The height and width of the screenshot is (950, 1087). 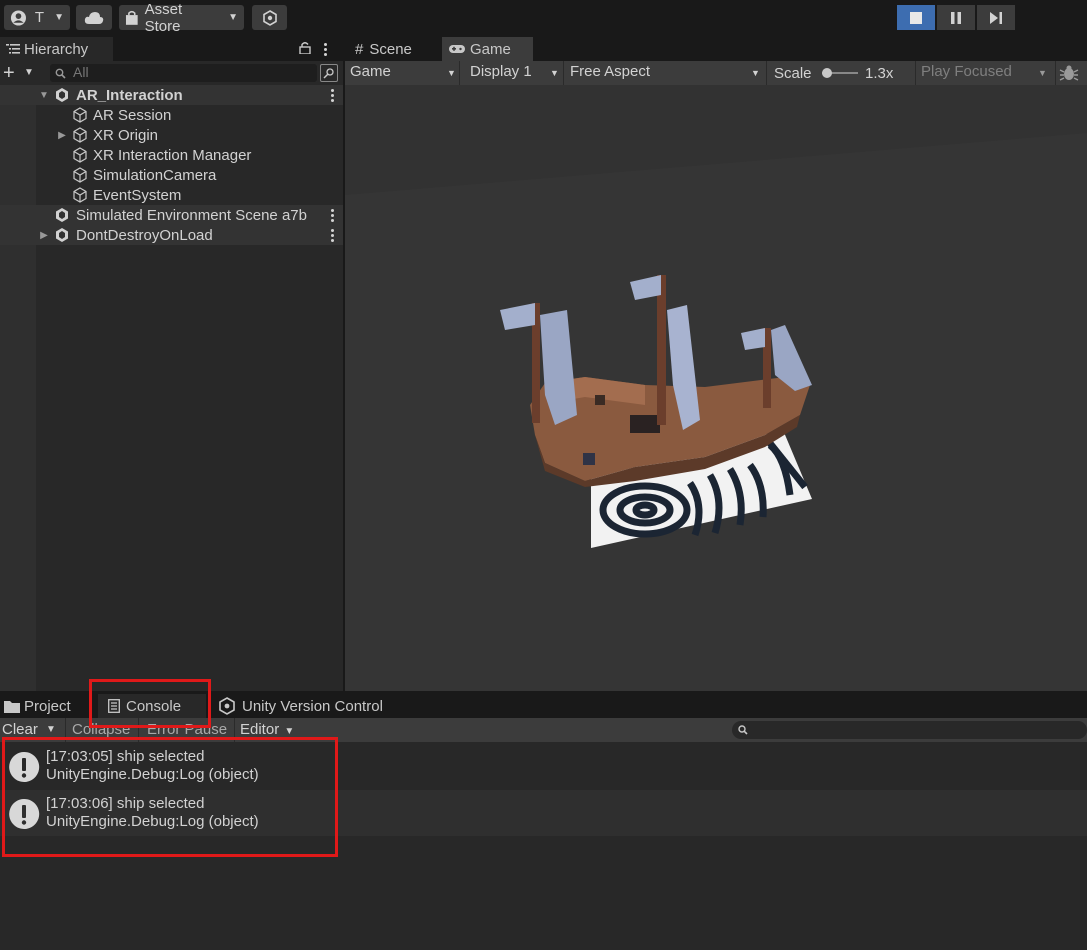 What do you see at coordinates (457, 49) in the screenshot?
I see `gamepad-icon` at bounding box center [457, 49].